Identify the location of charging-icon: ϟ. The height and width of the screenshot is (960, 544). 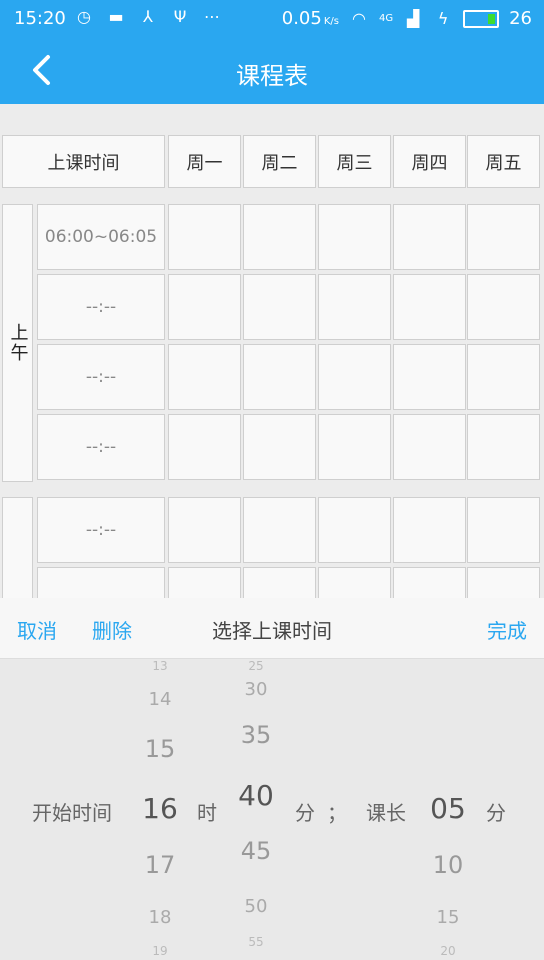
(443, 18).